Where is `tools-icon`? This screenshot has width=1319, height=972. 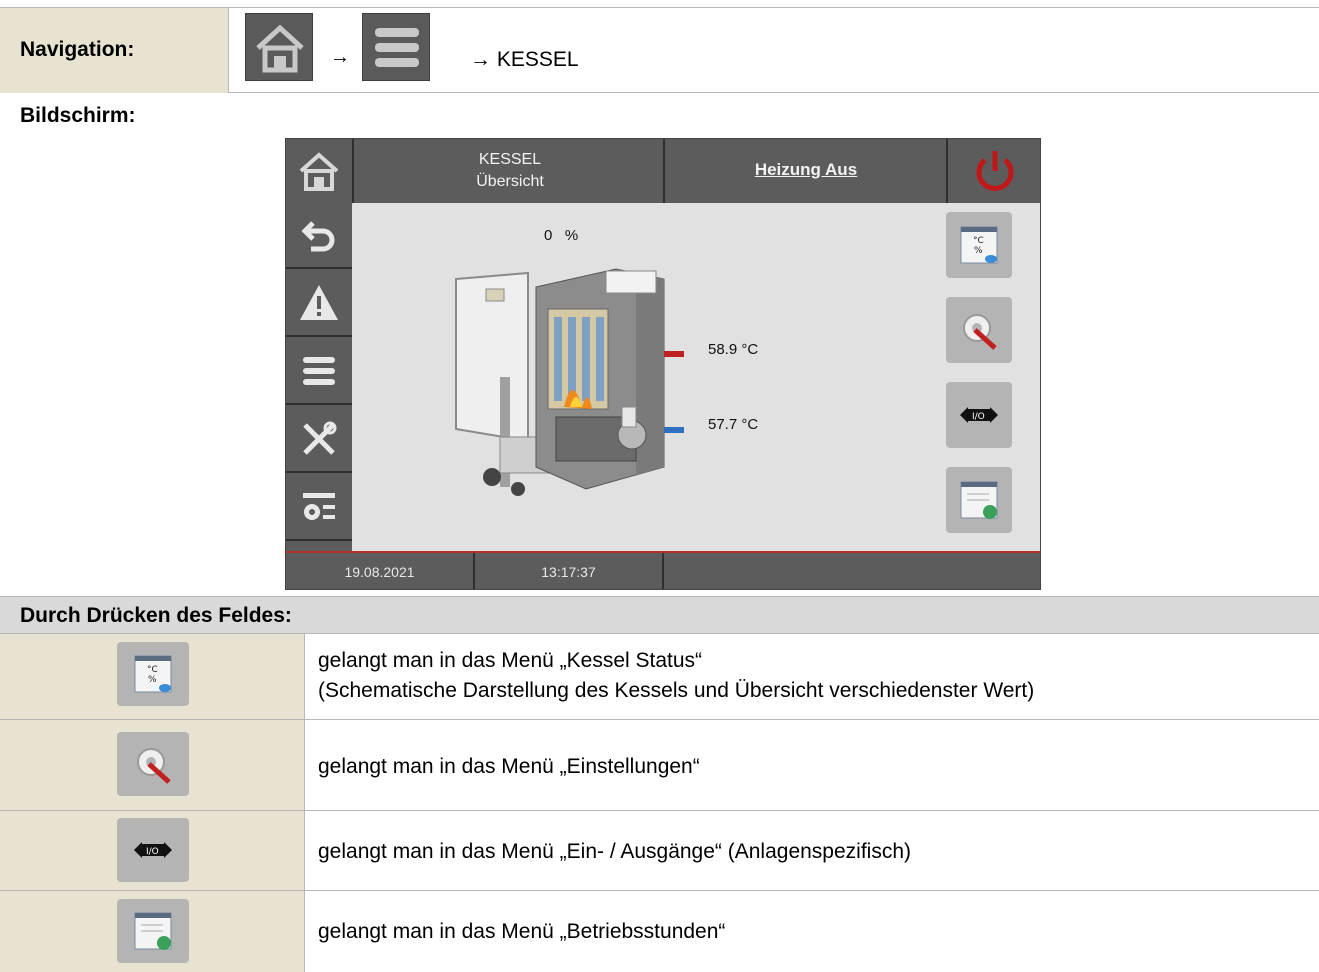 tools-icon is located at coordinates (320, 438).